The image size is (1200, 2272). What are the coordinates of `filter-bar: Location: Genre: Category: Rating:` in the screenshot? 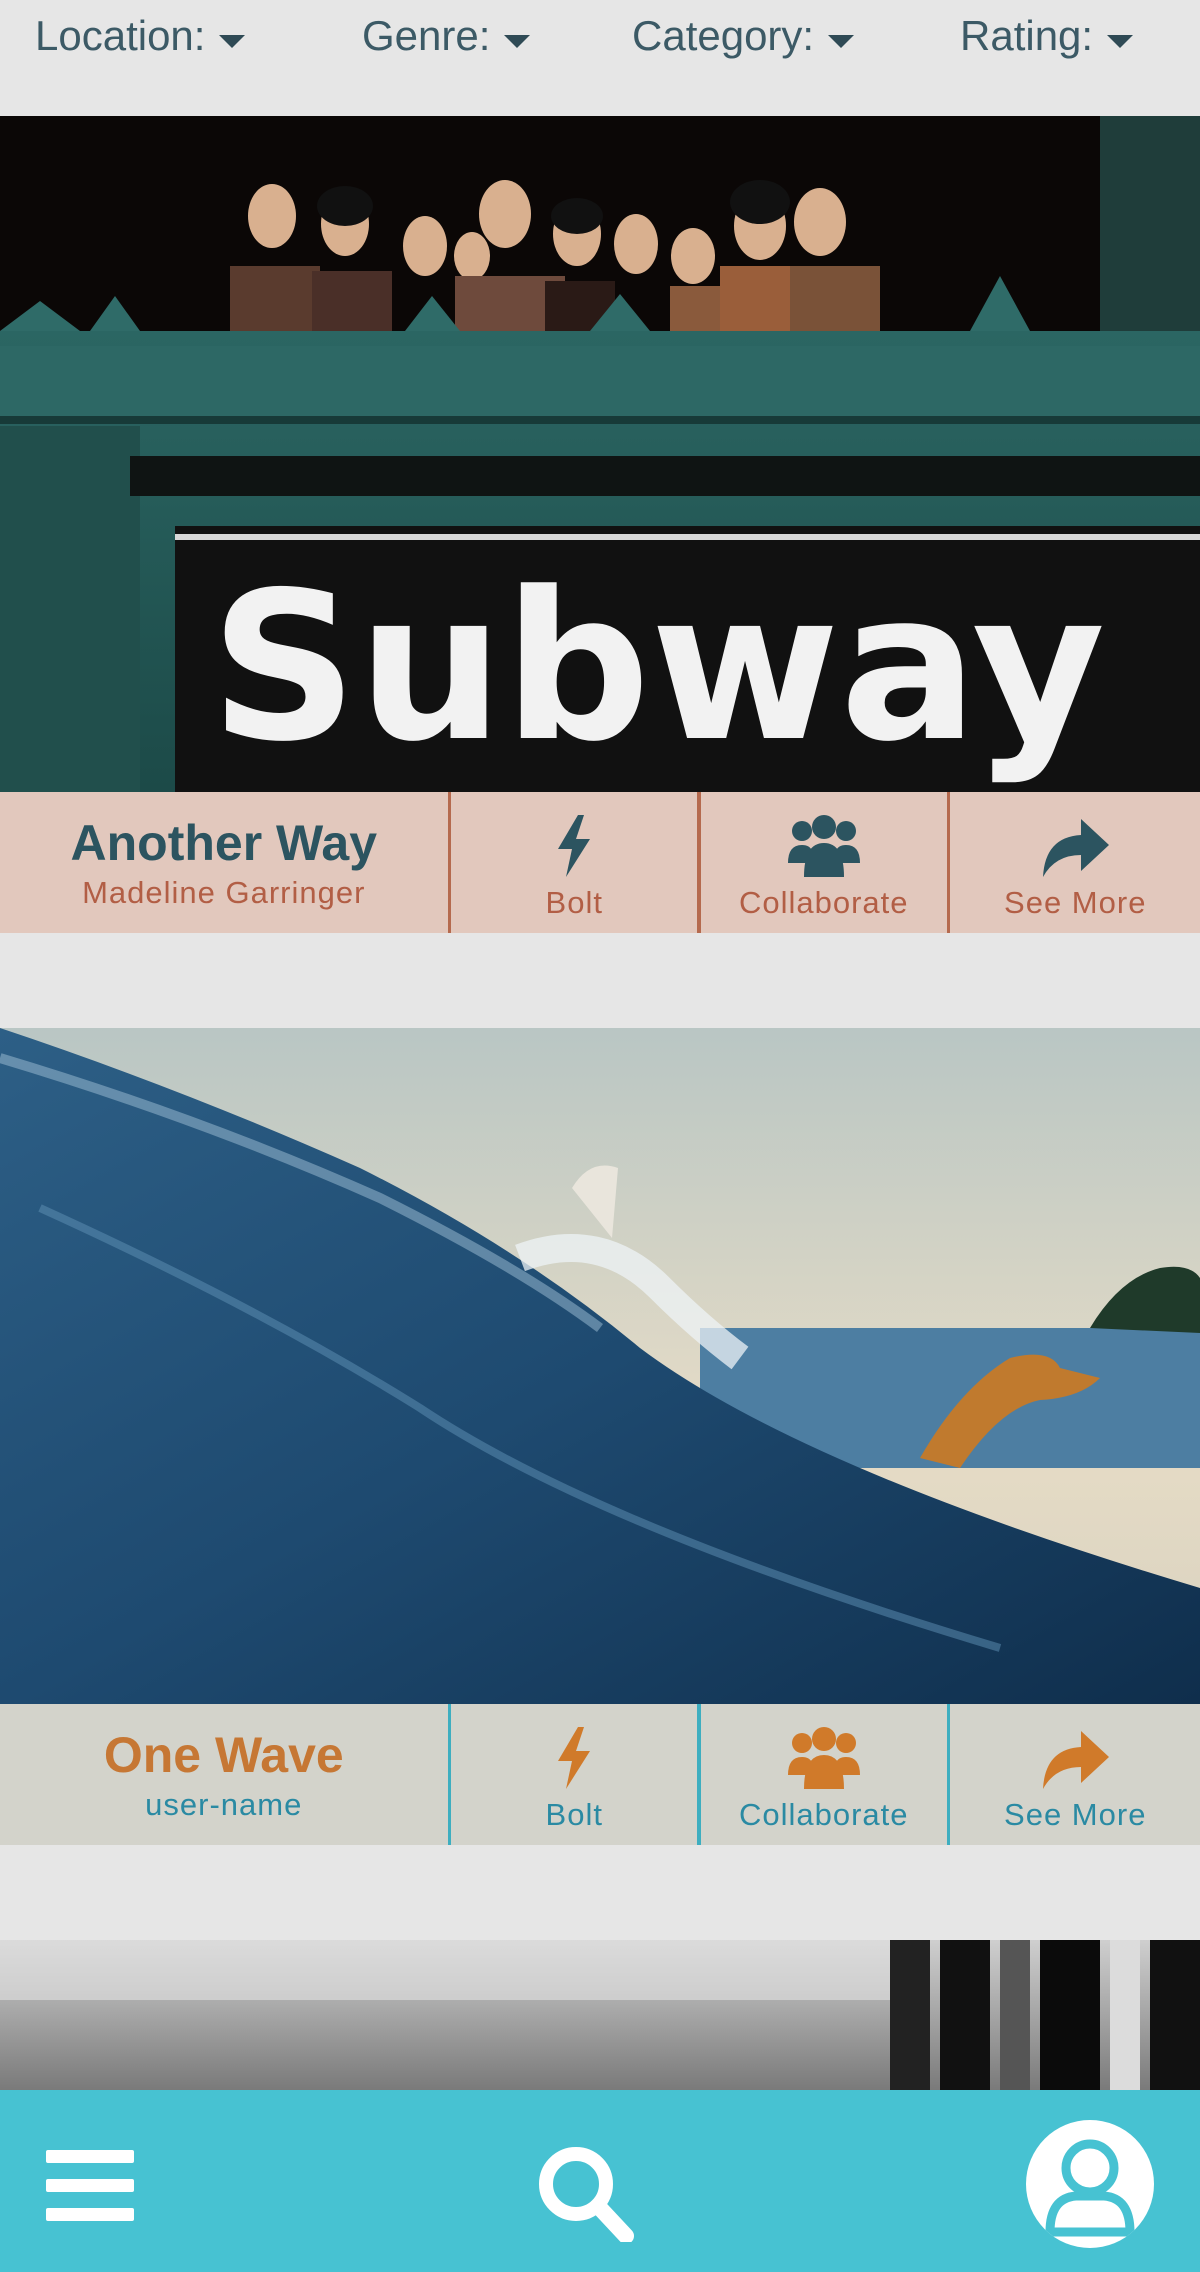 It's located at (600, 58).